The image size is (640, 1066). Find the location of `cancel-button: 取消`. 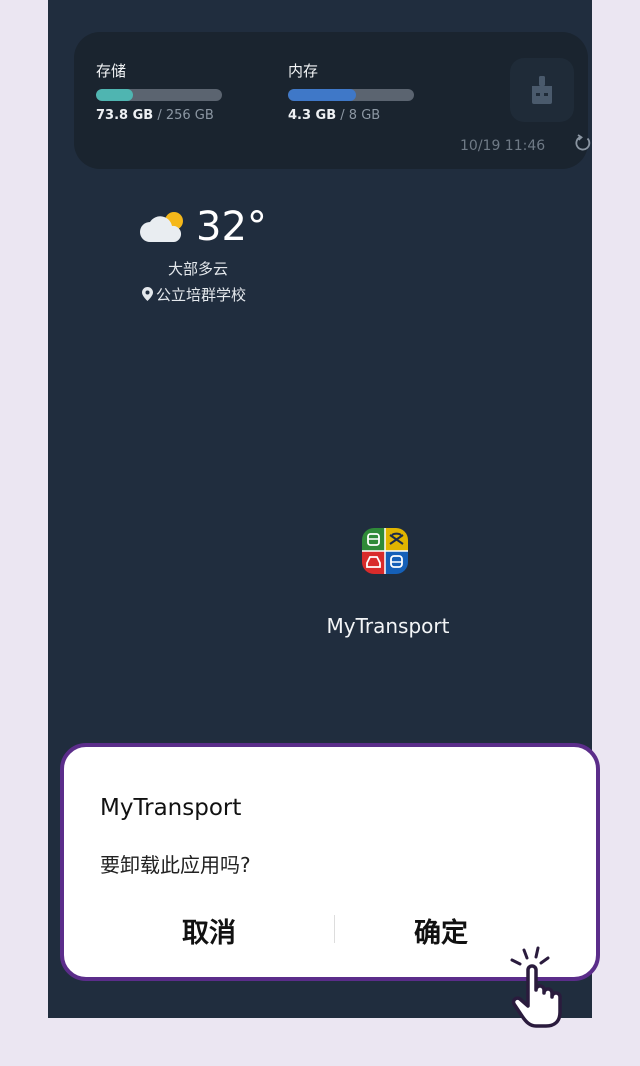

cancel-button: 取消 is located at coordinates (209, 930).